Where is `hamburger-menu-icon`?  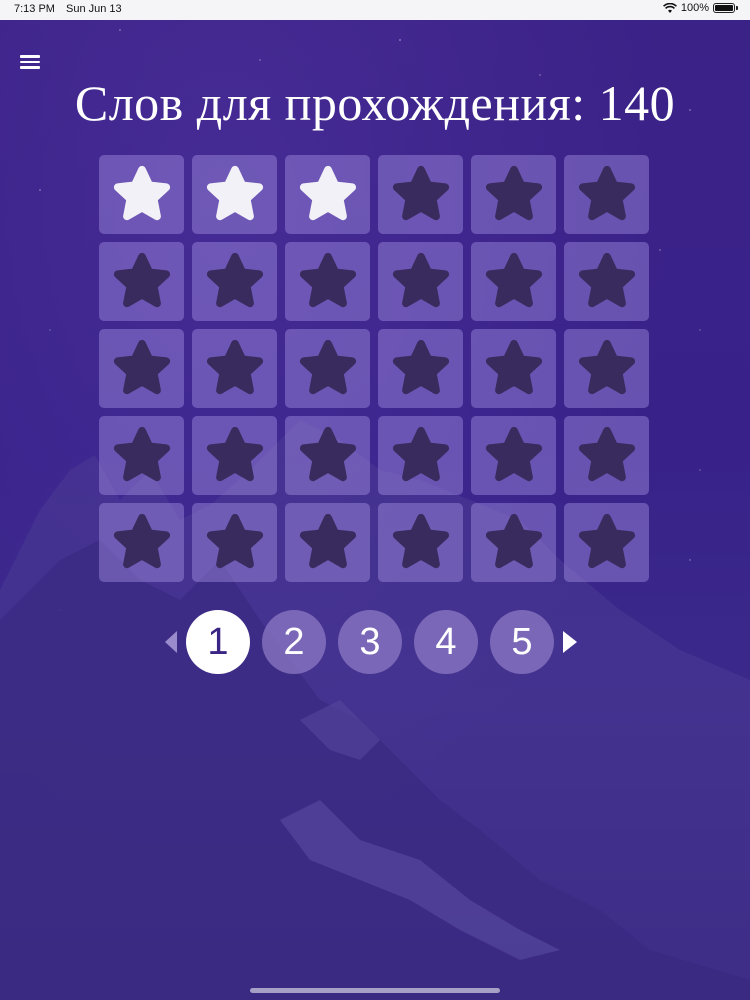 hamburger-menu-icon is located at coordinates (30, 62).